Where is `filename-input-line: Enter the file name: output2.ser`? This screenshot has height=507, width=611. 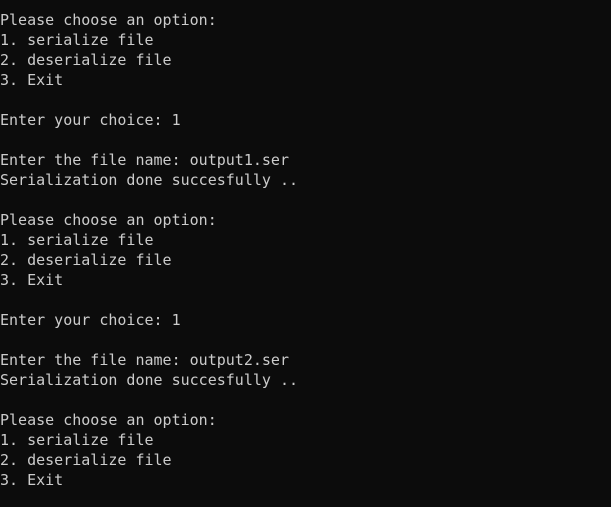 filename-input-line: Enter the file name: output2.ser is located at coordinates (144, 360).